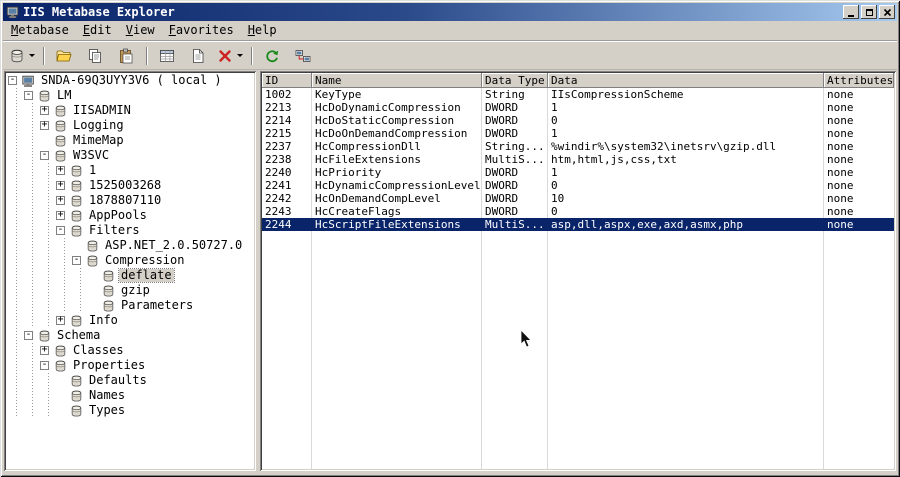 This screenshot has height=477, width=900. Describe the element at coordinates (130, 140) in the screenshot. I see `tree-node: MimeMap` at that location.